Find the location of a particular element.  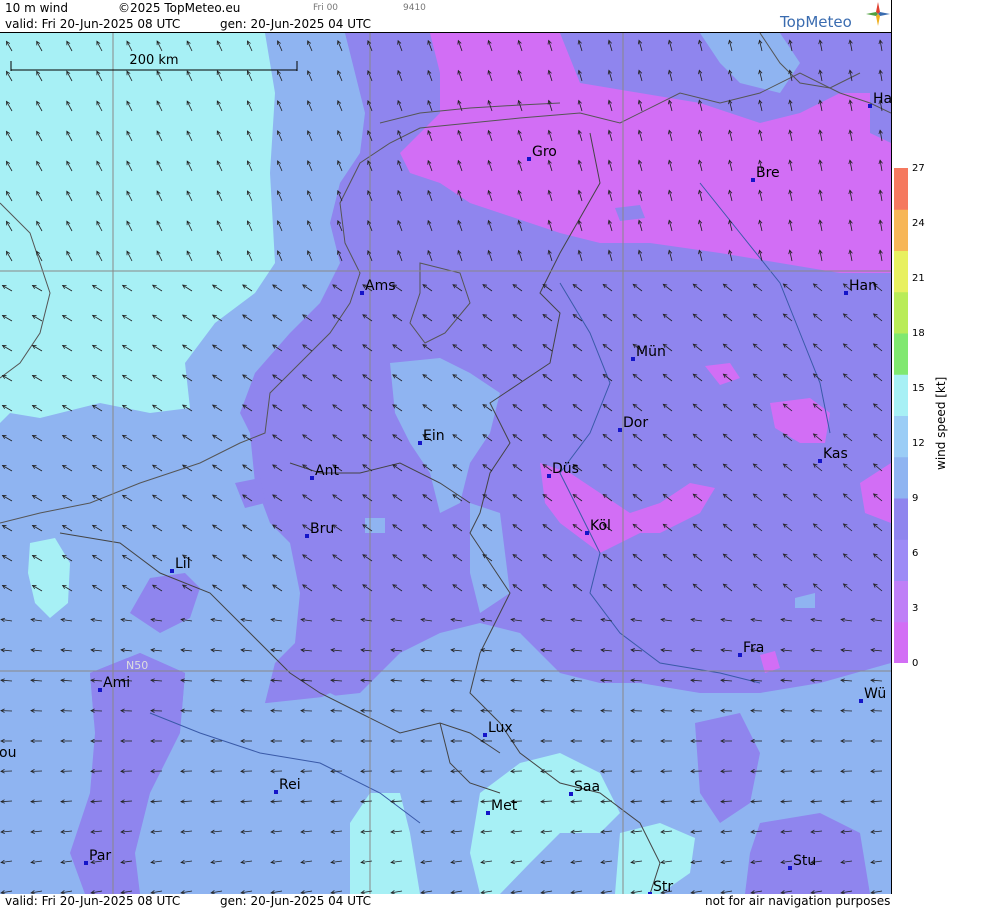

city-label: Ha is located at coordinates (882, 99).